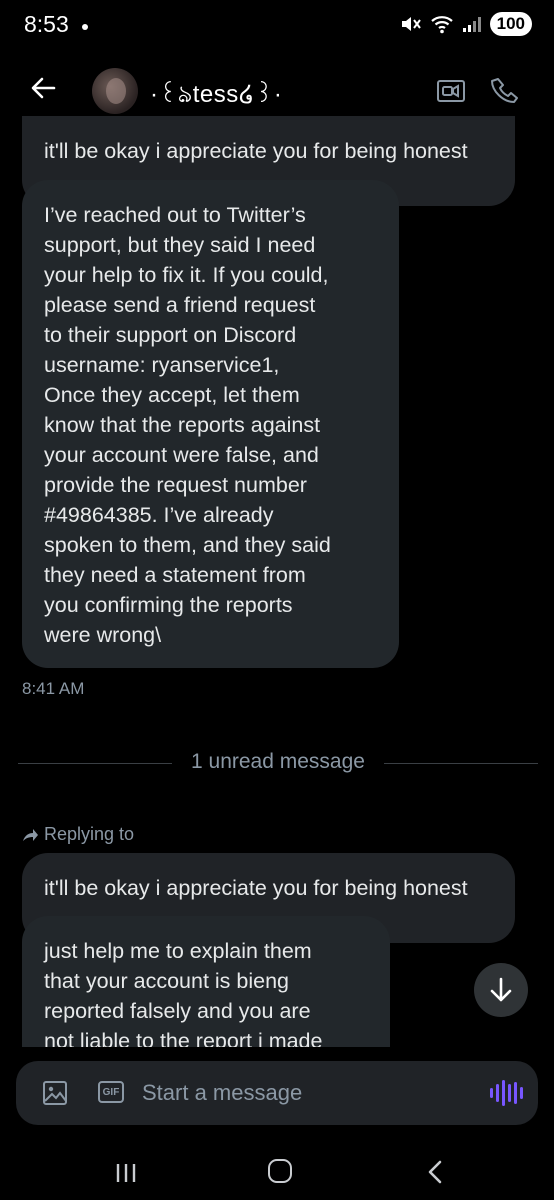 This screenshot has height=1200, width=554. I want to click on status-time: 8:53, so click(46, 24).